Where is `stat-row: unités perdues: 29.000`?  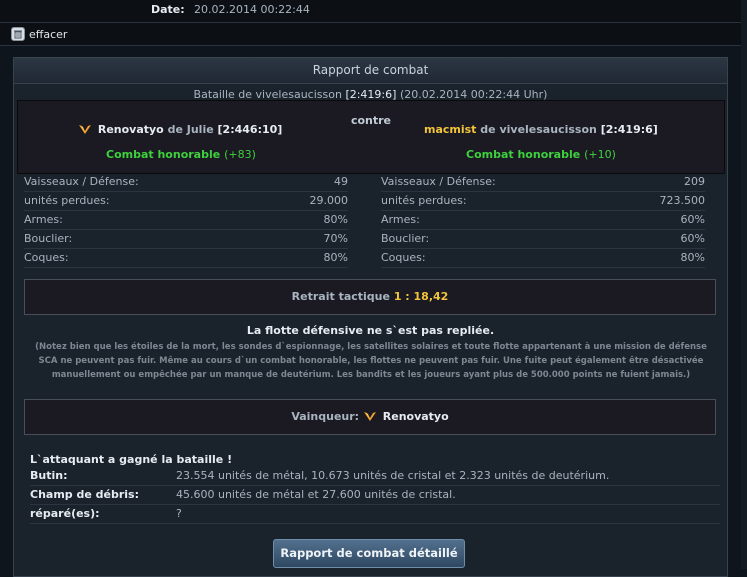 stat-row: unités perdues: 29.000 is located at coordinates (186, 201).